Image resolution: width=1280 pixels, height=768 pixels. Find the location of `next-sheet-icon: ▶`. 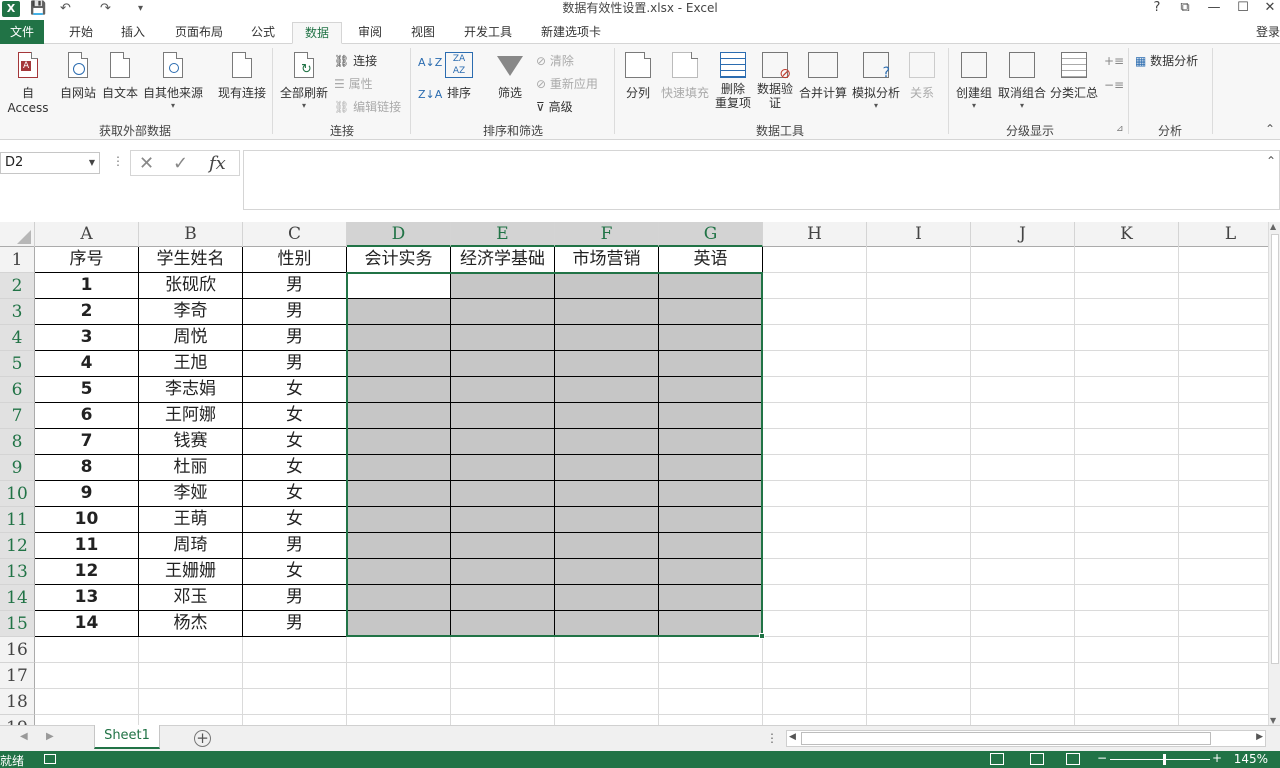

next-sheet-icon: ▶ is located at coordinates (50, 736).